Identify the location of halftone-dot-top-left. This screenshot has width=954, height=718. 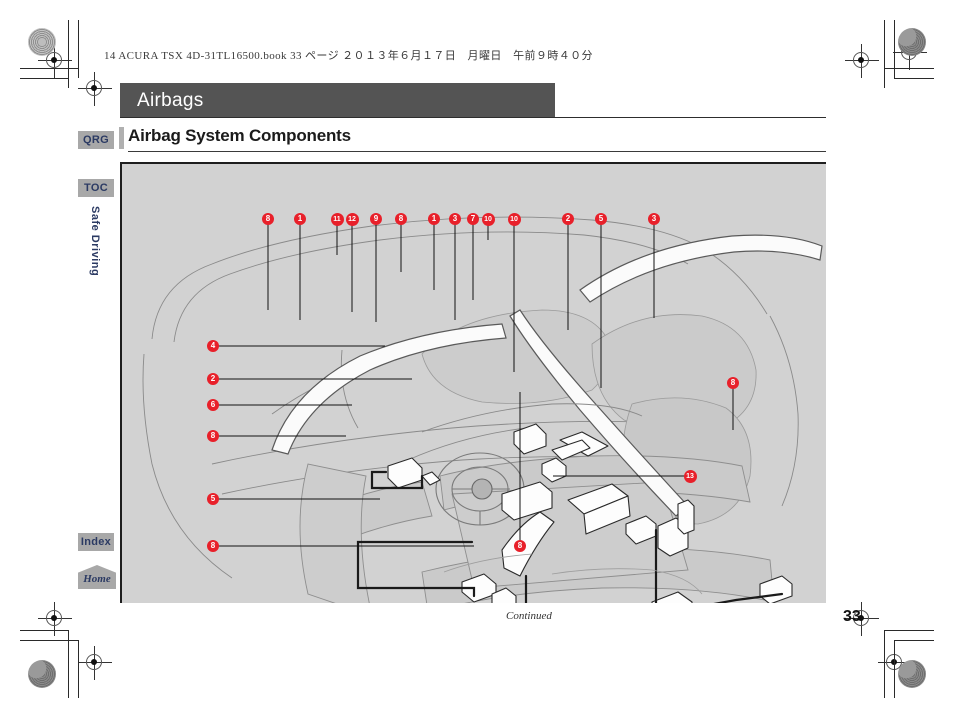
(42, 42).